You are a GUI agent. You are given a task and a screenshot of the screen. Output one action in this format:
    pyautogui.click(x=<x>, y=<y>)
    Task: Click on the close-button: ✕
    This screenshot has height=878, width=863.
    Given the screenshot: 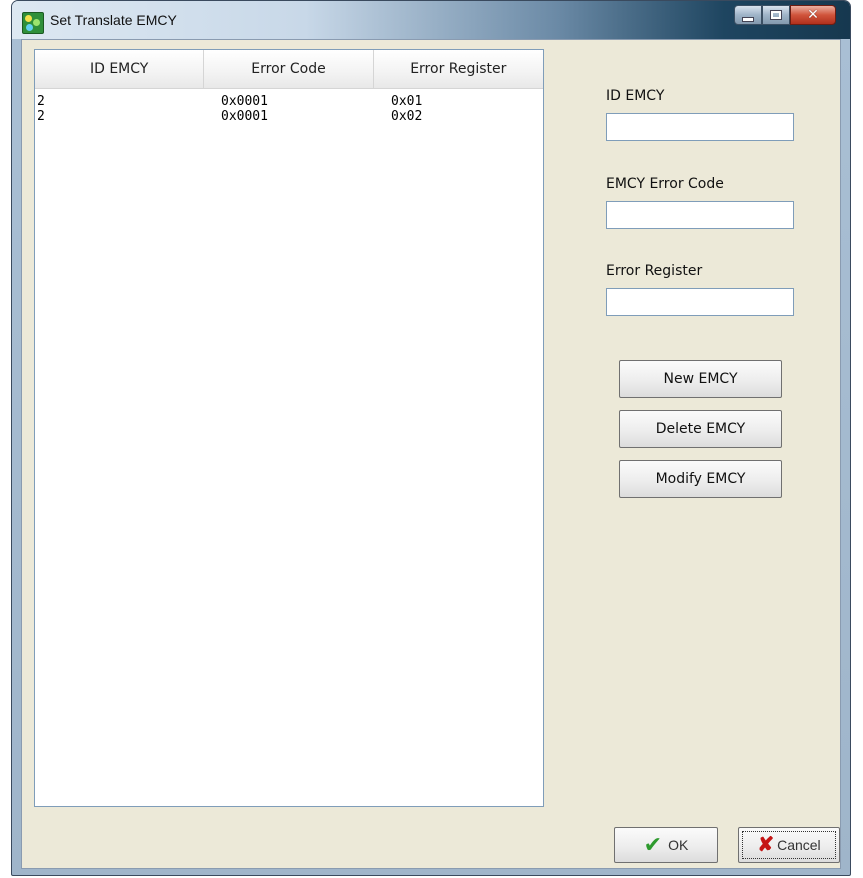 What is the action you would take?
    pyautogui.click(x=813, y=15)
    